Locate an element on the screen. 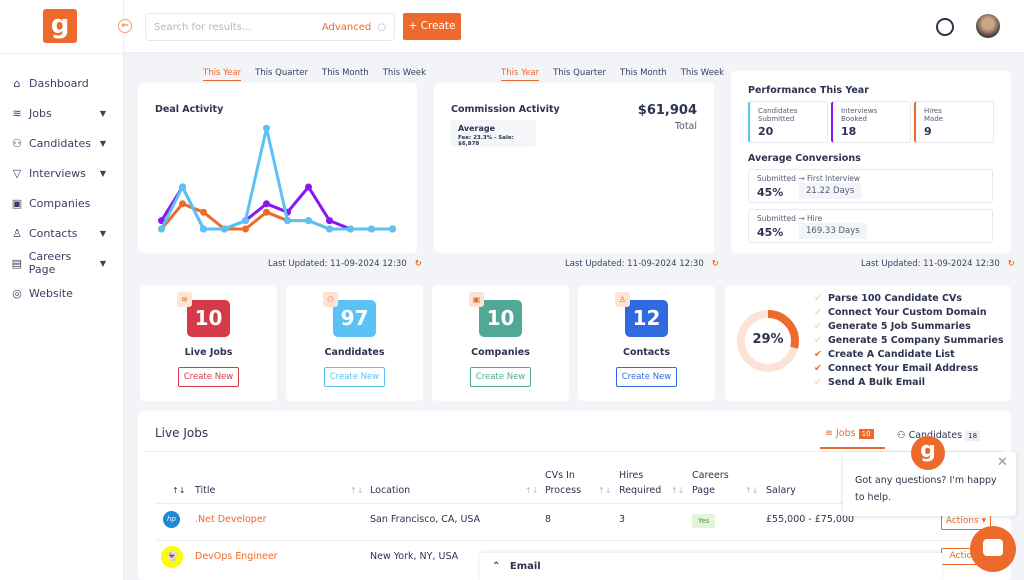 This screenshot has width=1024, height=580. column-header: Title is located at coordinates (270, 490).